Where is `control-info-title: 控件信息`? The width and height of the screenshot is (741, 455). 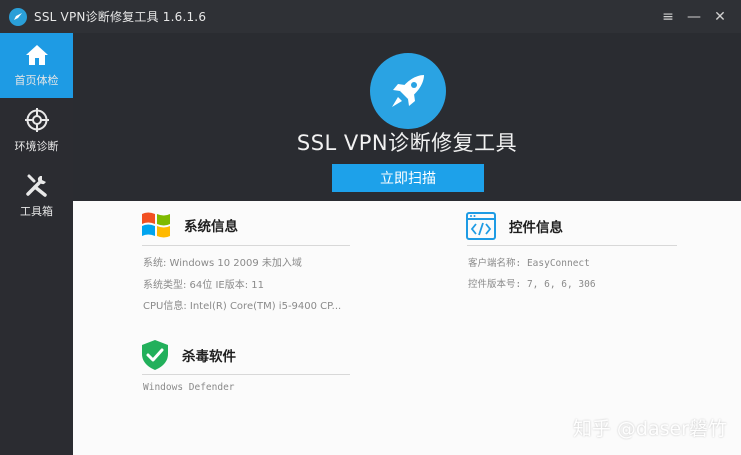
control-info-title: 控件信息 is located at coordinates (536, 228).